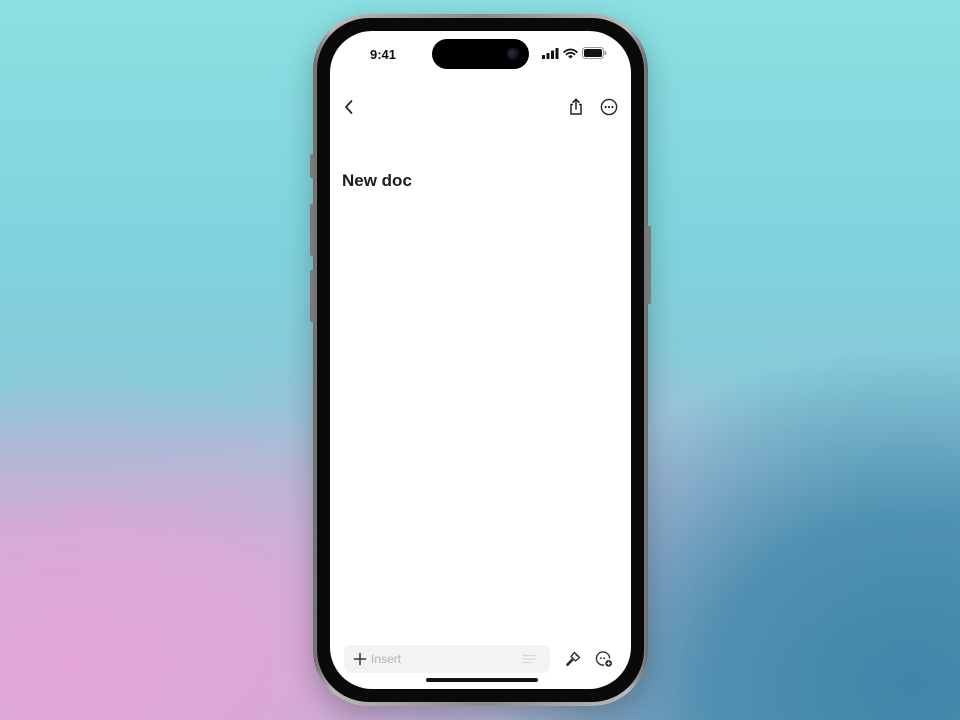  I want to click on cellular-signal-icon, so click(550, 53).